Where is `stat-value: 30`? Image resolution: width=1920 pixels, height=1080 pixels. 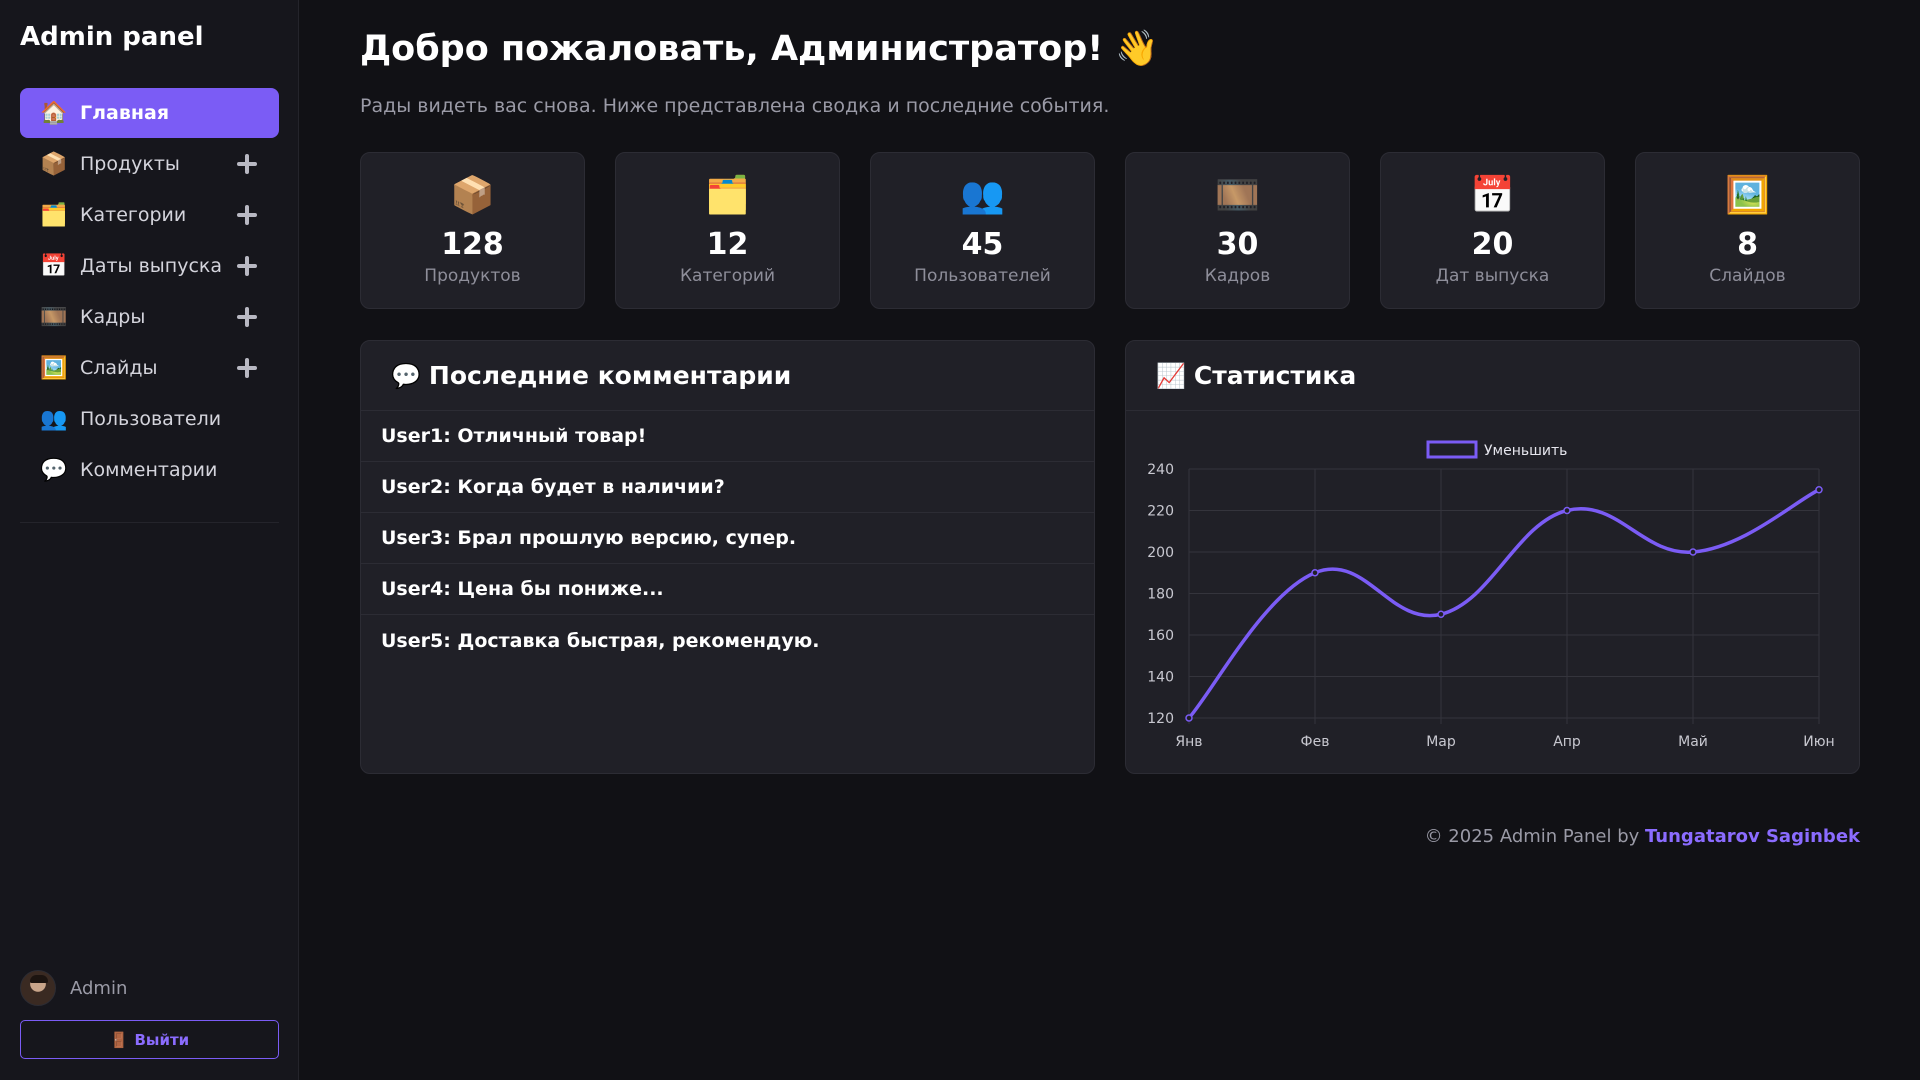 stat-value: 30 is located at coordinates (1237, 244).